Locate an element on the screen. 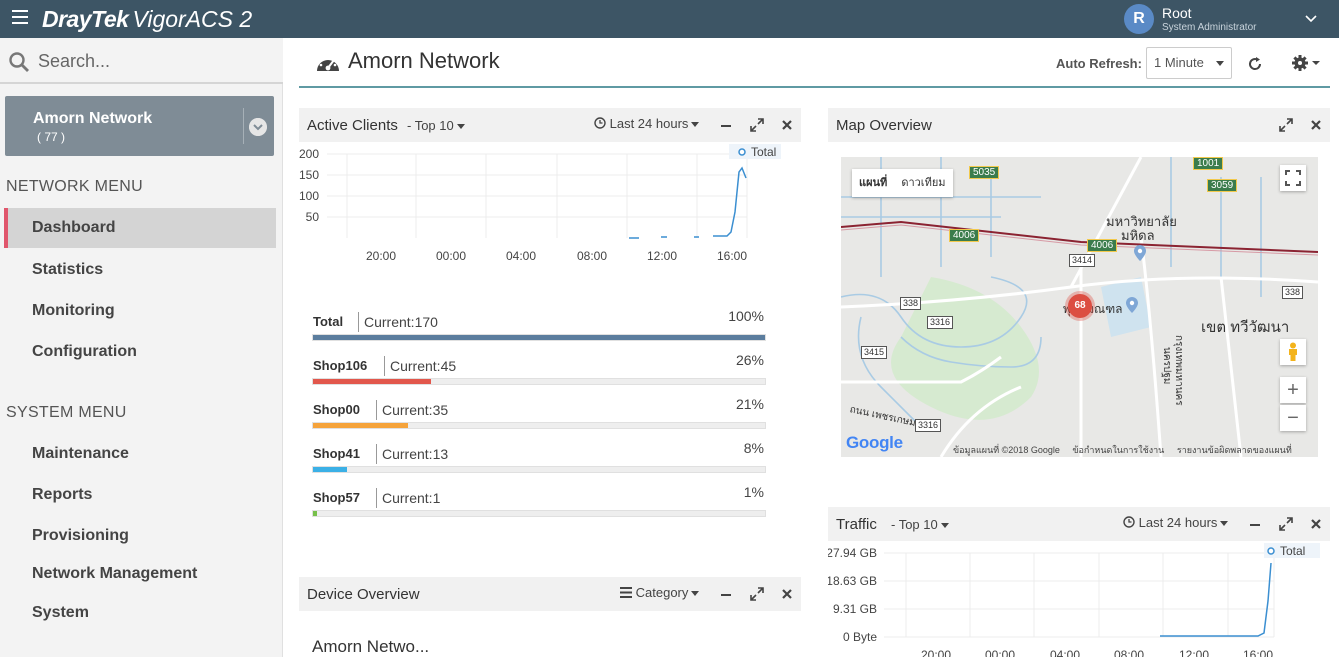 The height and width of the screenshot is (657, 1339). client-row-name: Shop41 is located at coordinates (336, 453).